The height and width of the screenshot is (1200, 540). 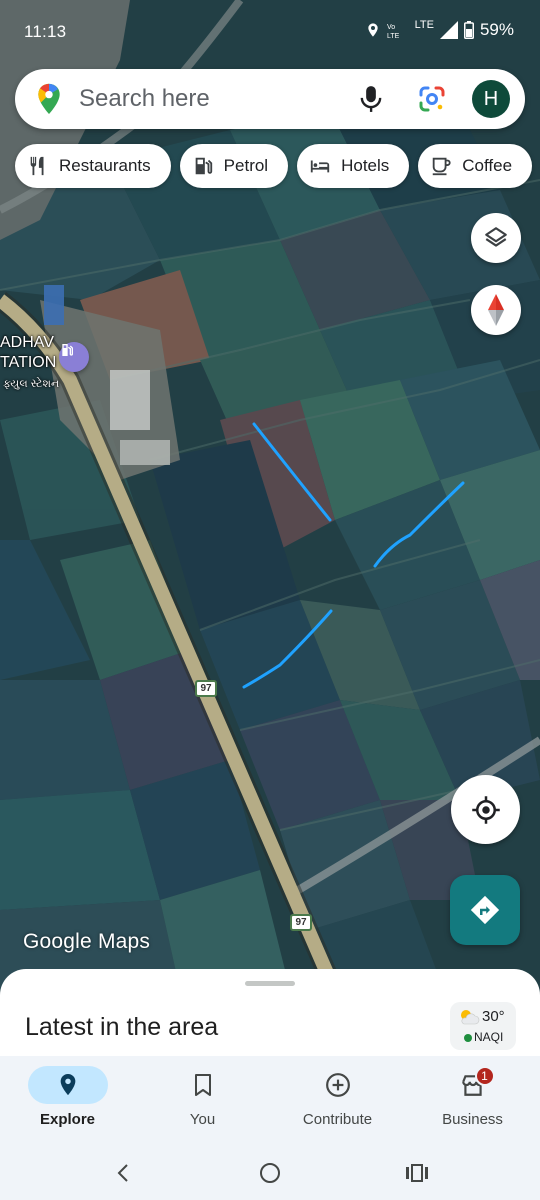 I want to click on chip-label: Restaurants, so click(x=105, y=165).